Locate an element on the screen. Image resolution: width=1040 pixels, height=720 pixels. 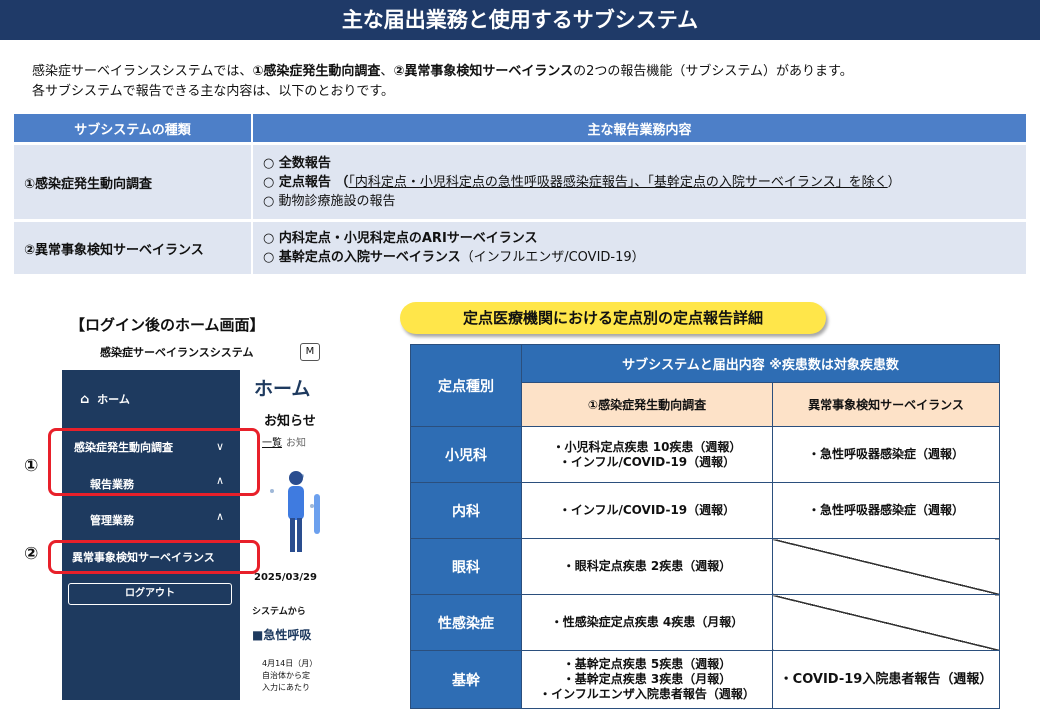
sidebar-item-home: ⌂ ホーム is located at coordinates (105, 399).